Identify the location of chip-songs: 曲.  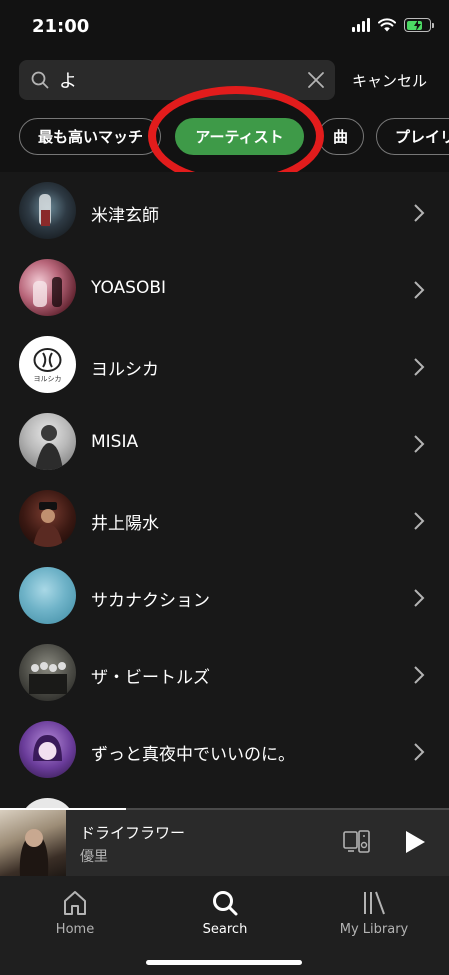
(341, 136).